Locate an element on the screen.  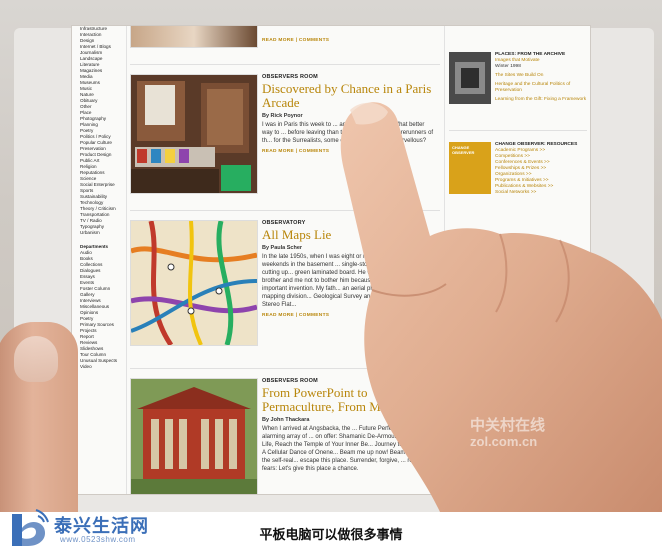
watermark-url: zol.com.cn is located at coordinates (504, 441).